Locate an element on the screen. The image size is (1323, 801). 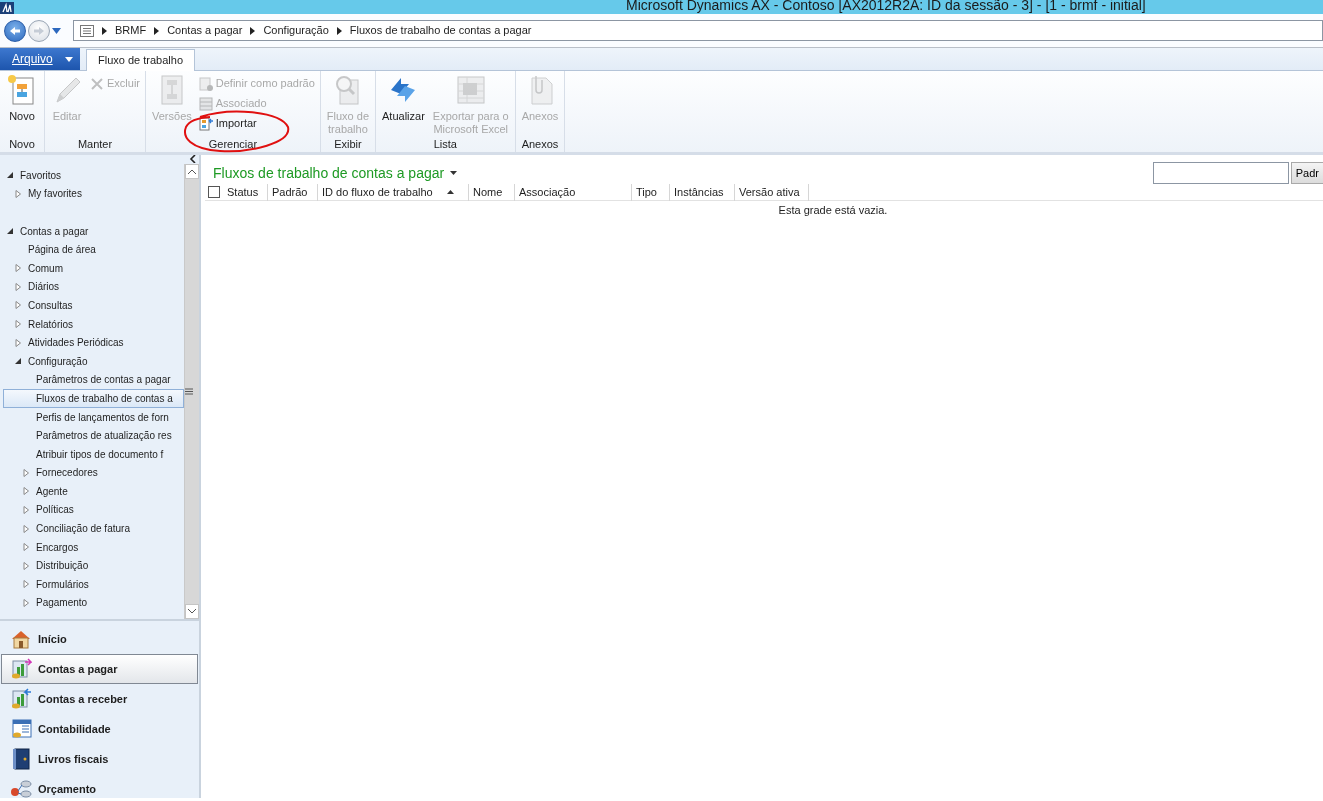
window-title: Microsoft Dynamics AX - Contoso [AX2012R2A: ID da sessão - 3] - [1 - brmf - initial] is located at coordinates (886, 7).